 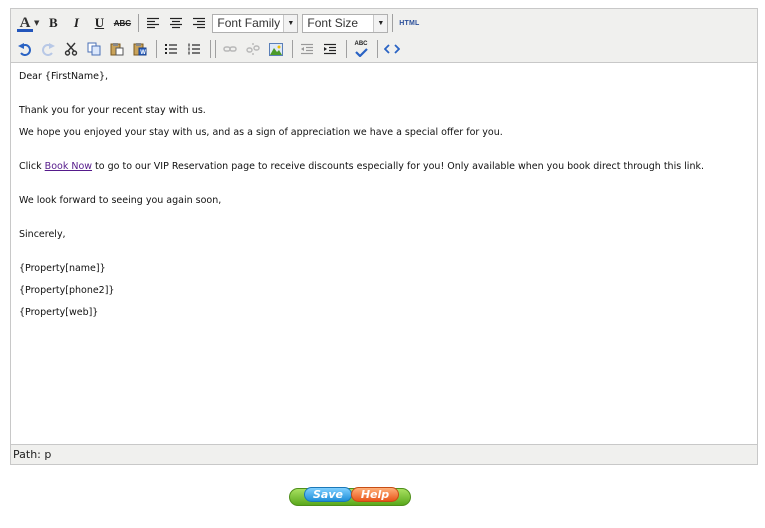 I want to click on align-left-button, so click(x=153, y=23).